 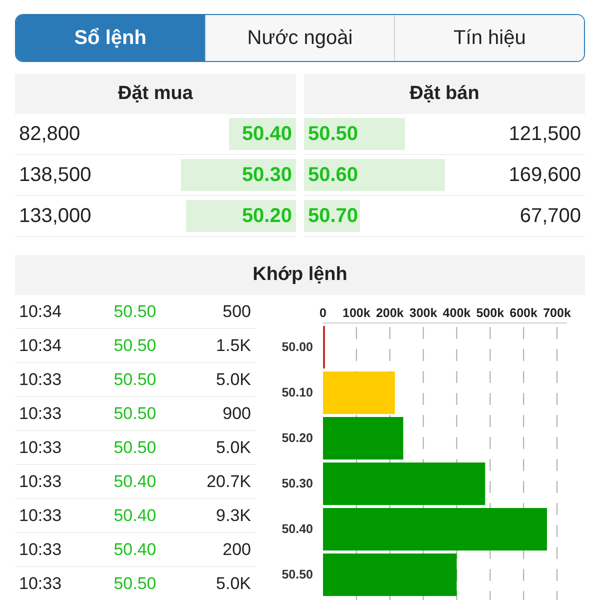 I want to click on chart-bar, so click(x=359, y=393).